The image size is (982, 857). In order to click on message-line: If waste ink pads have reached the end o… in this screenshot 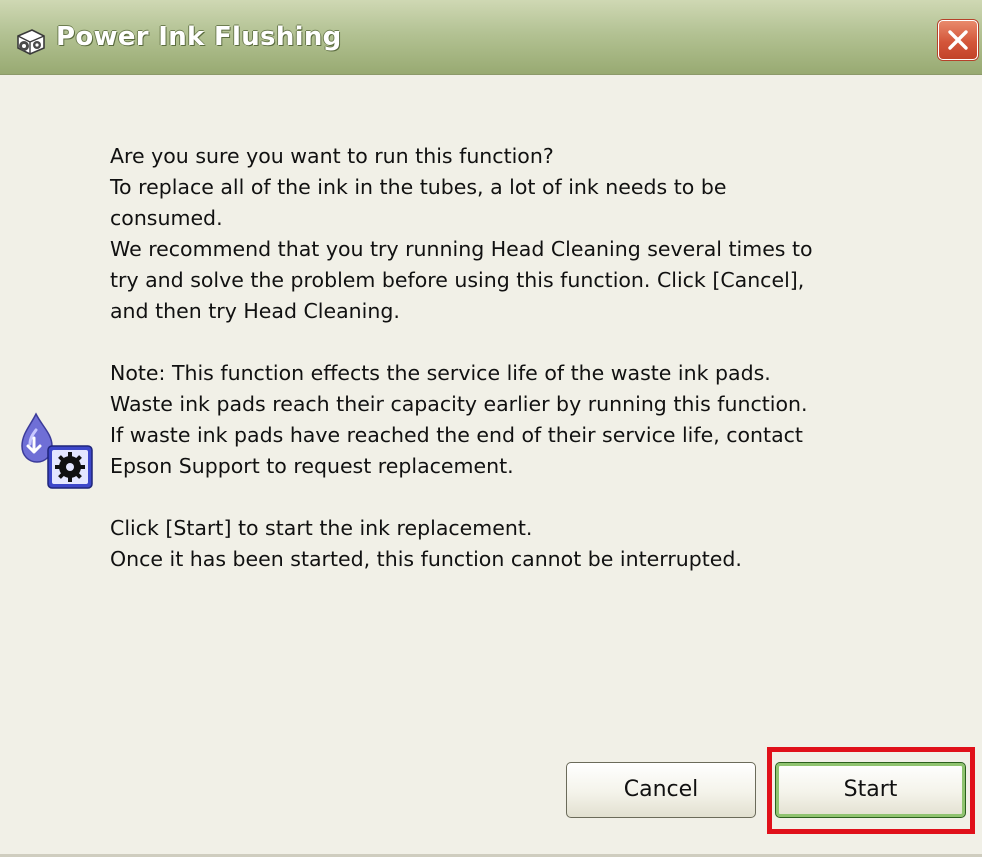, I will do `click(456, 435)`.